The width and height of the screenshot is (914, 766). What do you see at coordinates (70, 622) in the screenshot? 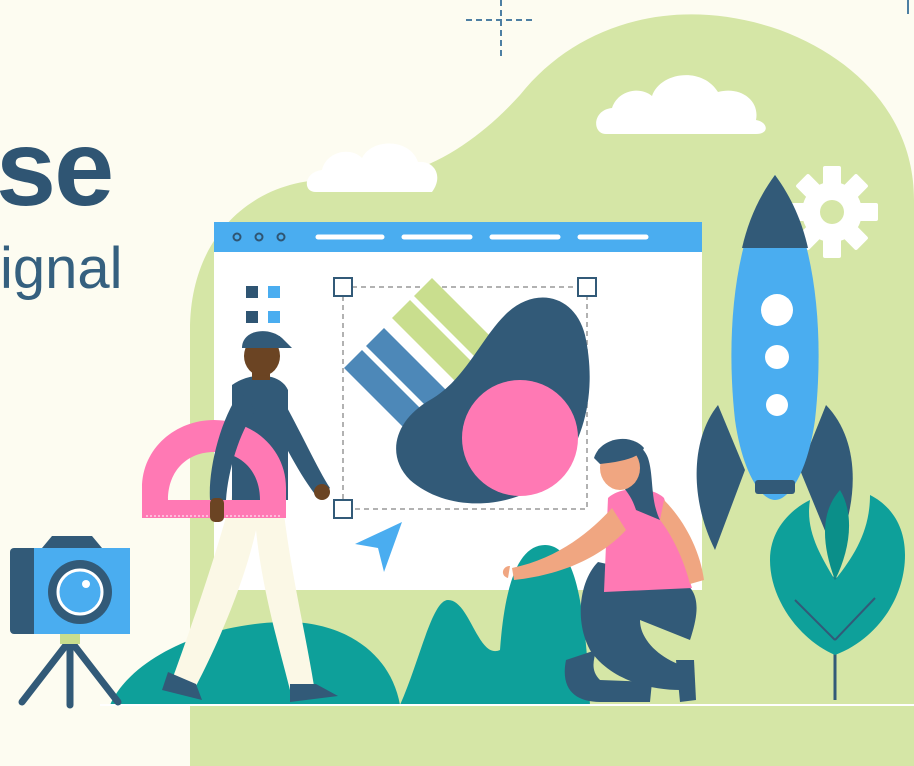
I see `camera-icon` at bounding box center [70, 622].